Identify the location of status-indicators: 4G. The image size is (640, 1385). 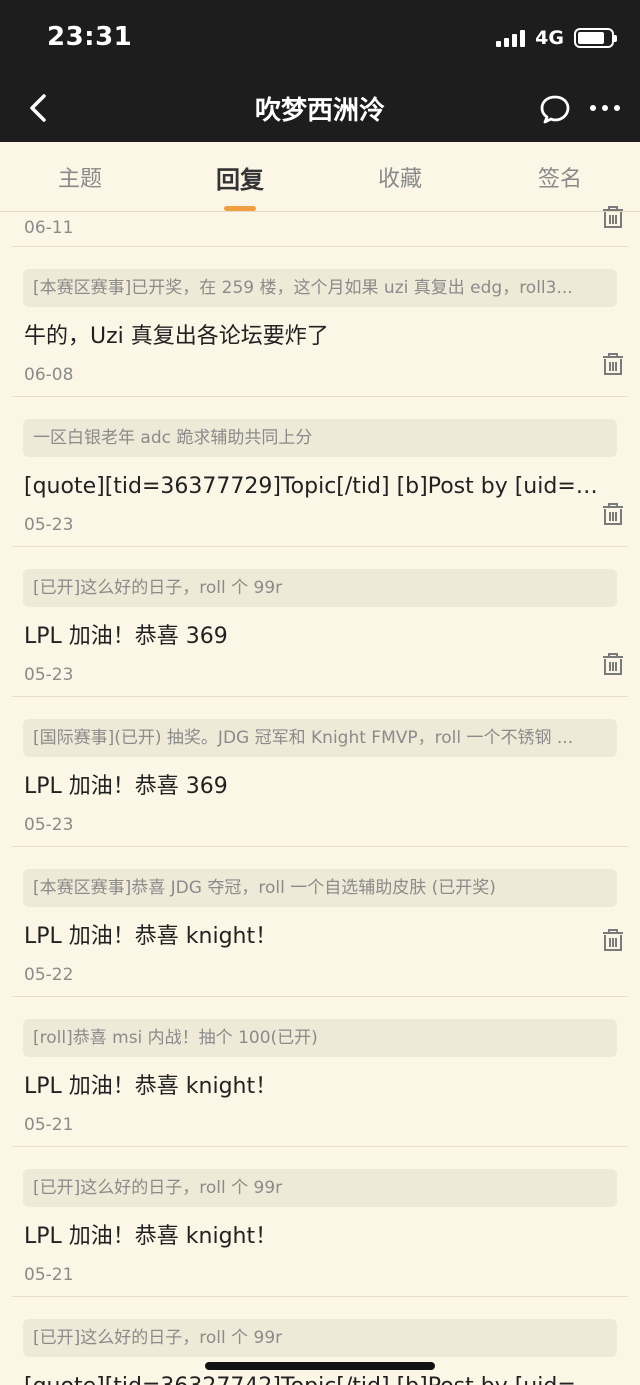
(556, 38).